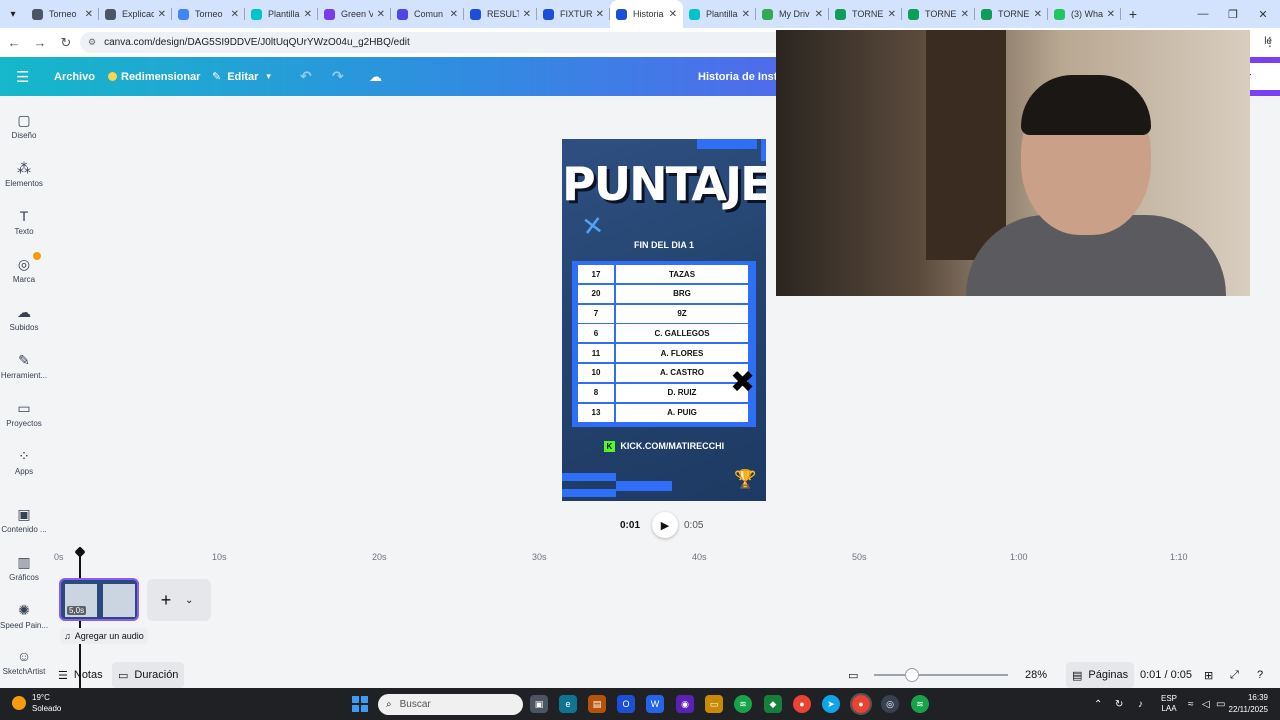 This screenshot has height=720, width=1280. I want to click on pages-button: ▤ Páginas, so click(1100, 675).